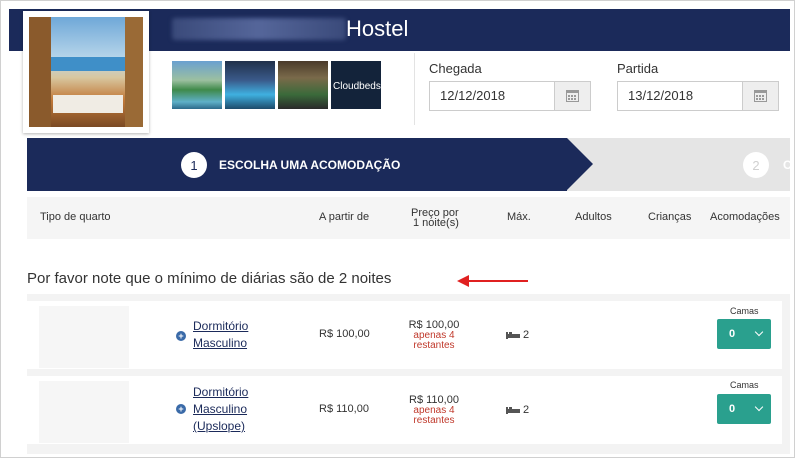 This screenshot has height=458, width=795. What do you see at coordinates (414, 89) in the screenshot?
I see `header-divider` at bounding box center [414, 89].